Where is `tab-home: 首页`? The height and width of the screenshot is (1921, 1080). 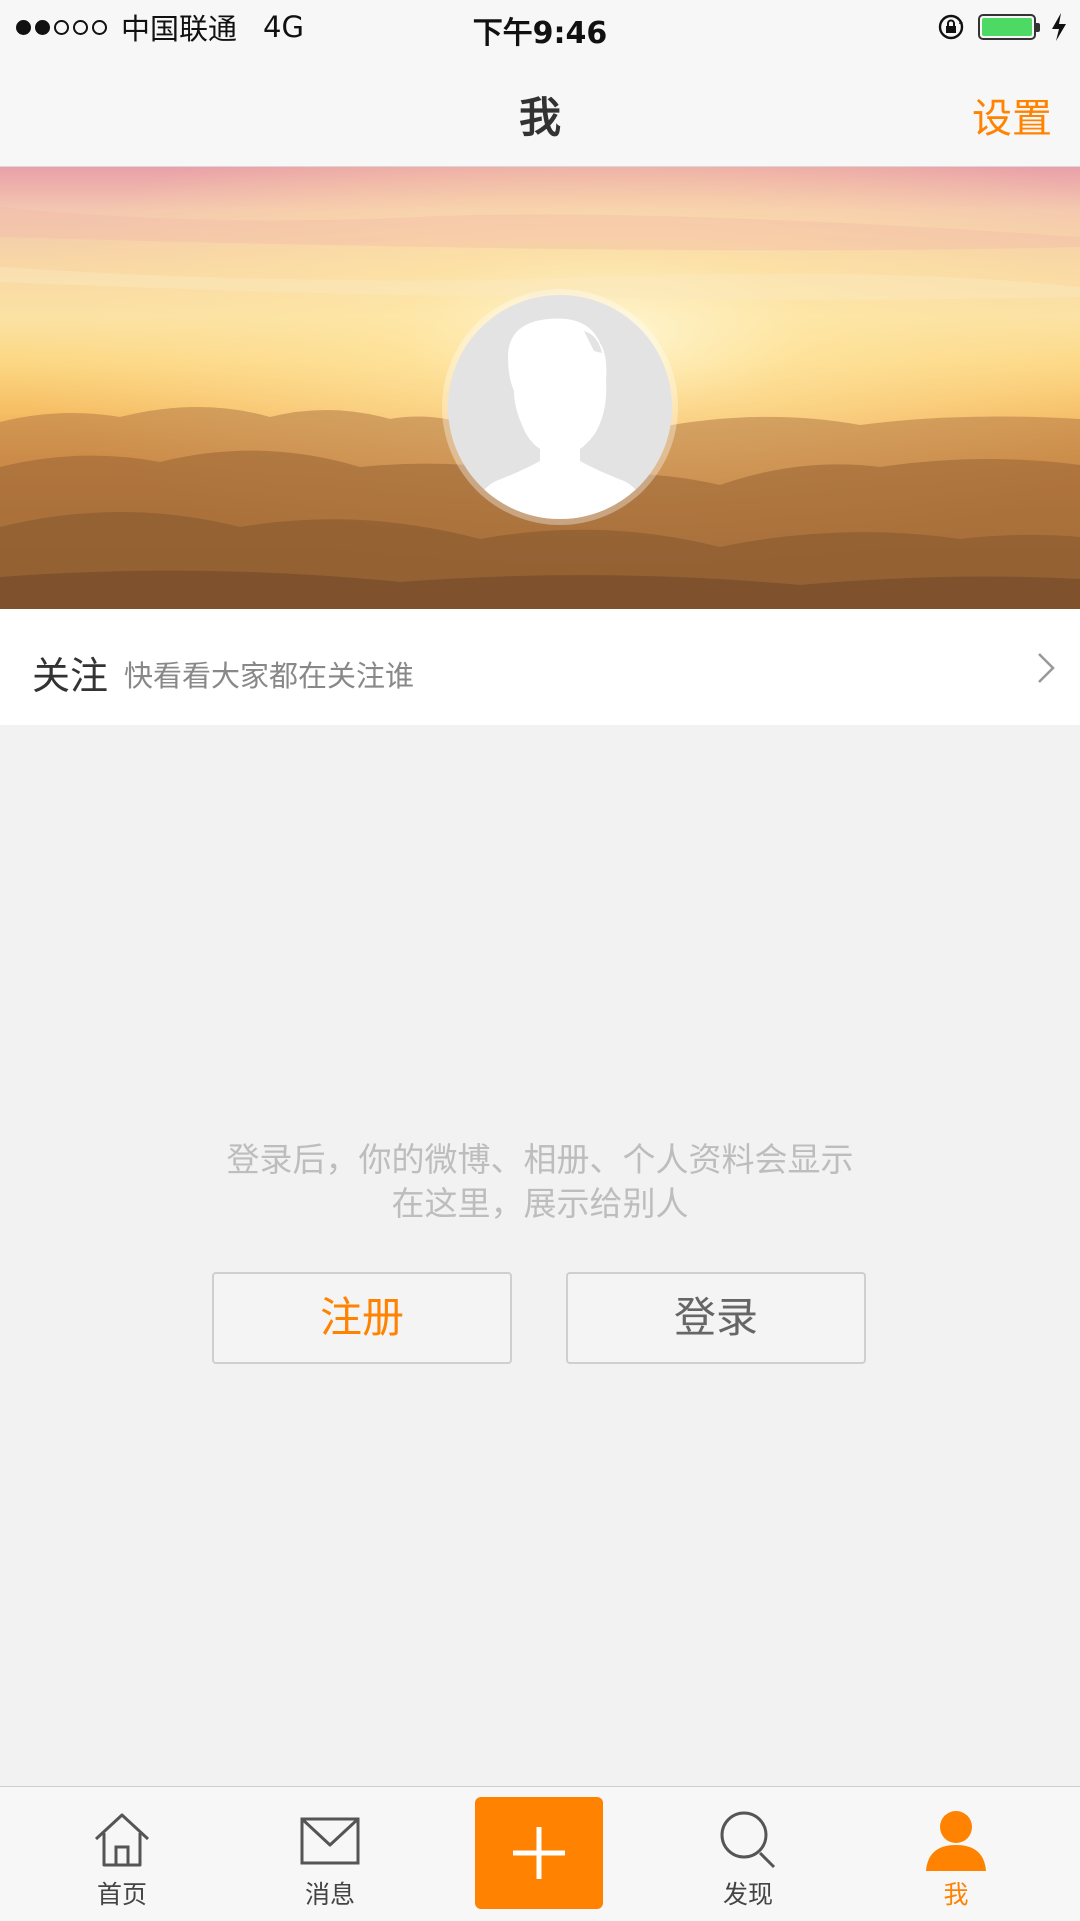
tab-home: 首页 is located at coordinates (122, 1854).